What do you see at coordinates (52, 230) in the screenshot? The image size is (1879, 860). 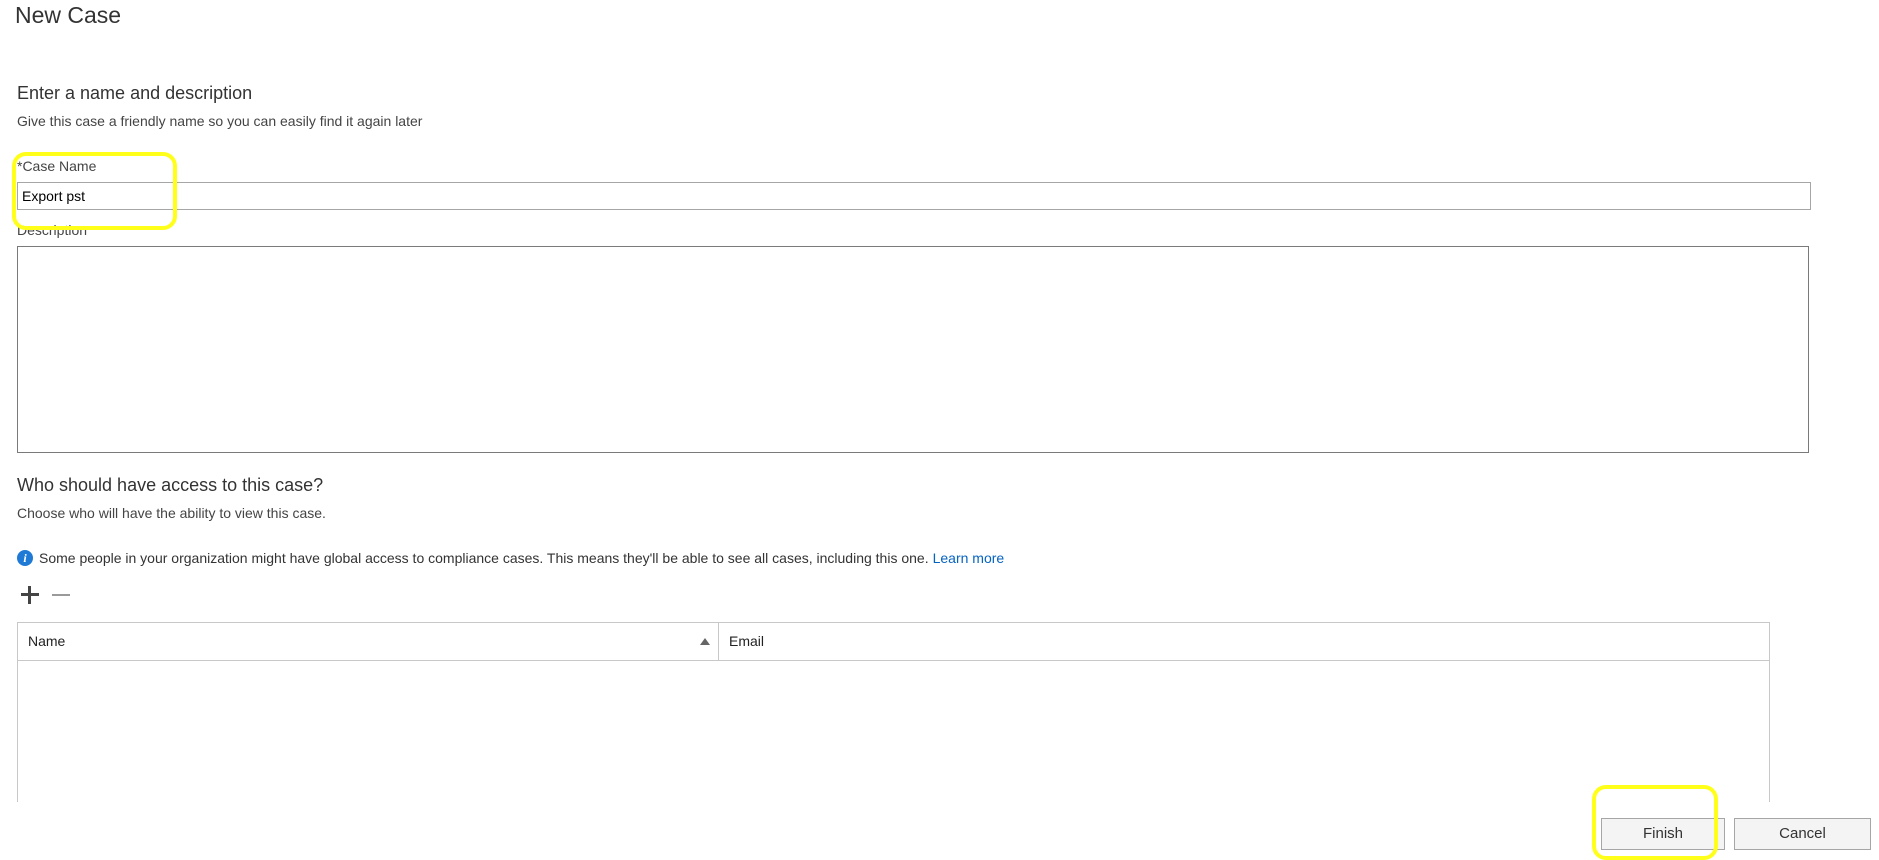 I see `description-label: Description` at bounding box center [52, 230].